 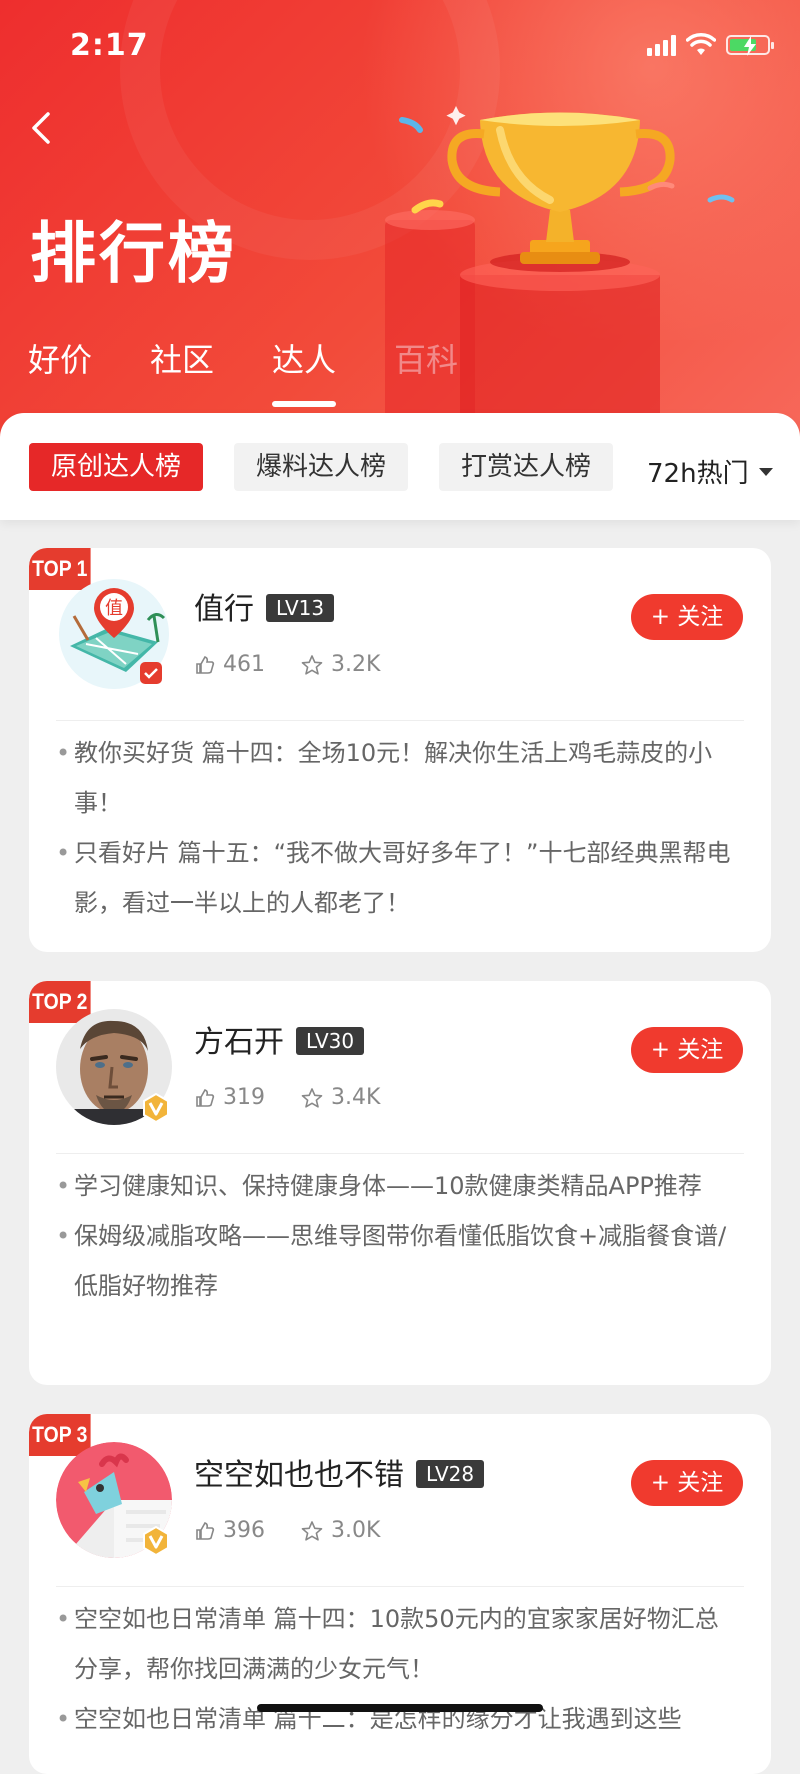 I want to click on favorites-stat: 3.4K, so click(x=340, y=1097).